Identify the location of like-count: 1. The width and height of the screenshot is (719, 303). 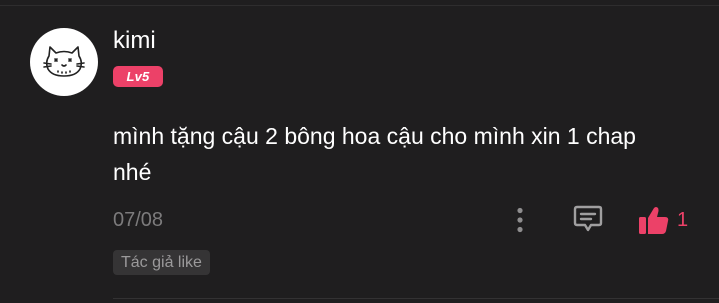
(683, 220).